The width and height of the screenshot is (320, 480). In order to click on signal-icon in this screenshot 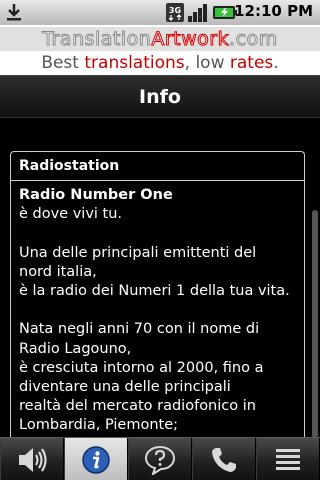, I will do `click(197, 13)`.